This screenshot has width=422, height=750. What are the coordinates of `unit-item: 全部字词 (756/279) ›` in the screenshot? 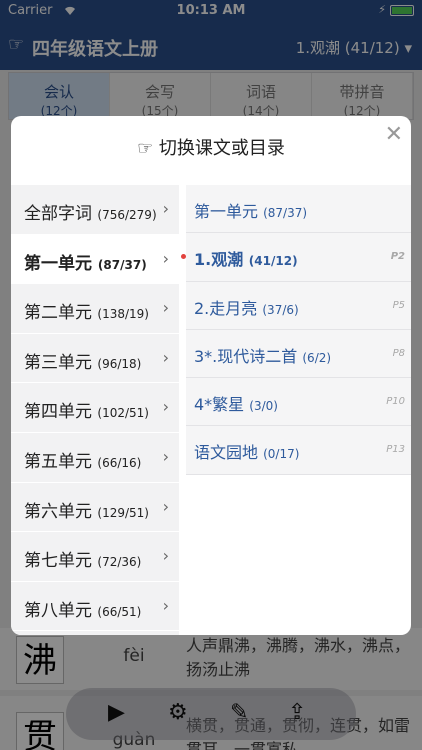 It's located at (95, 210).